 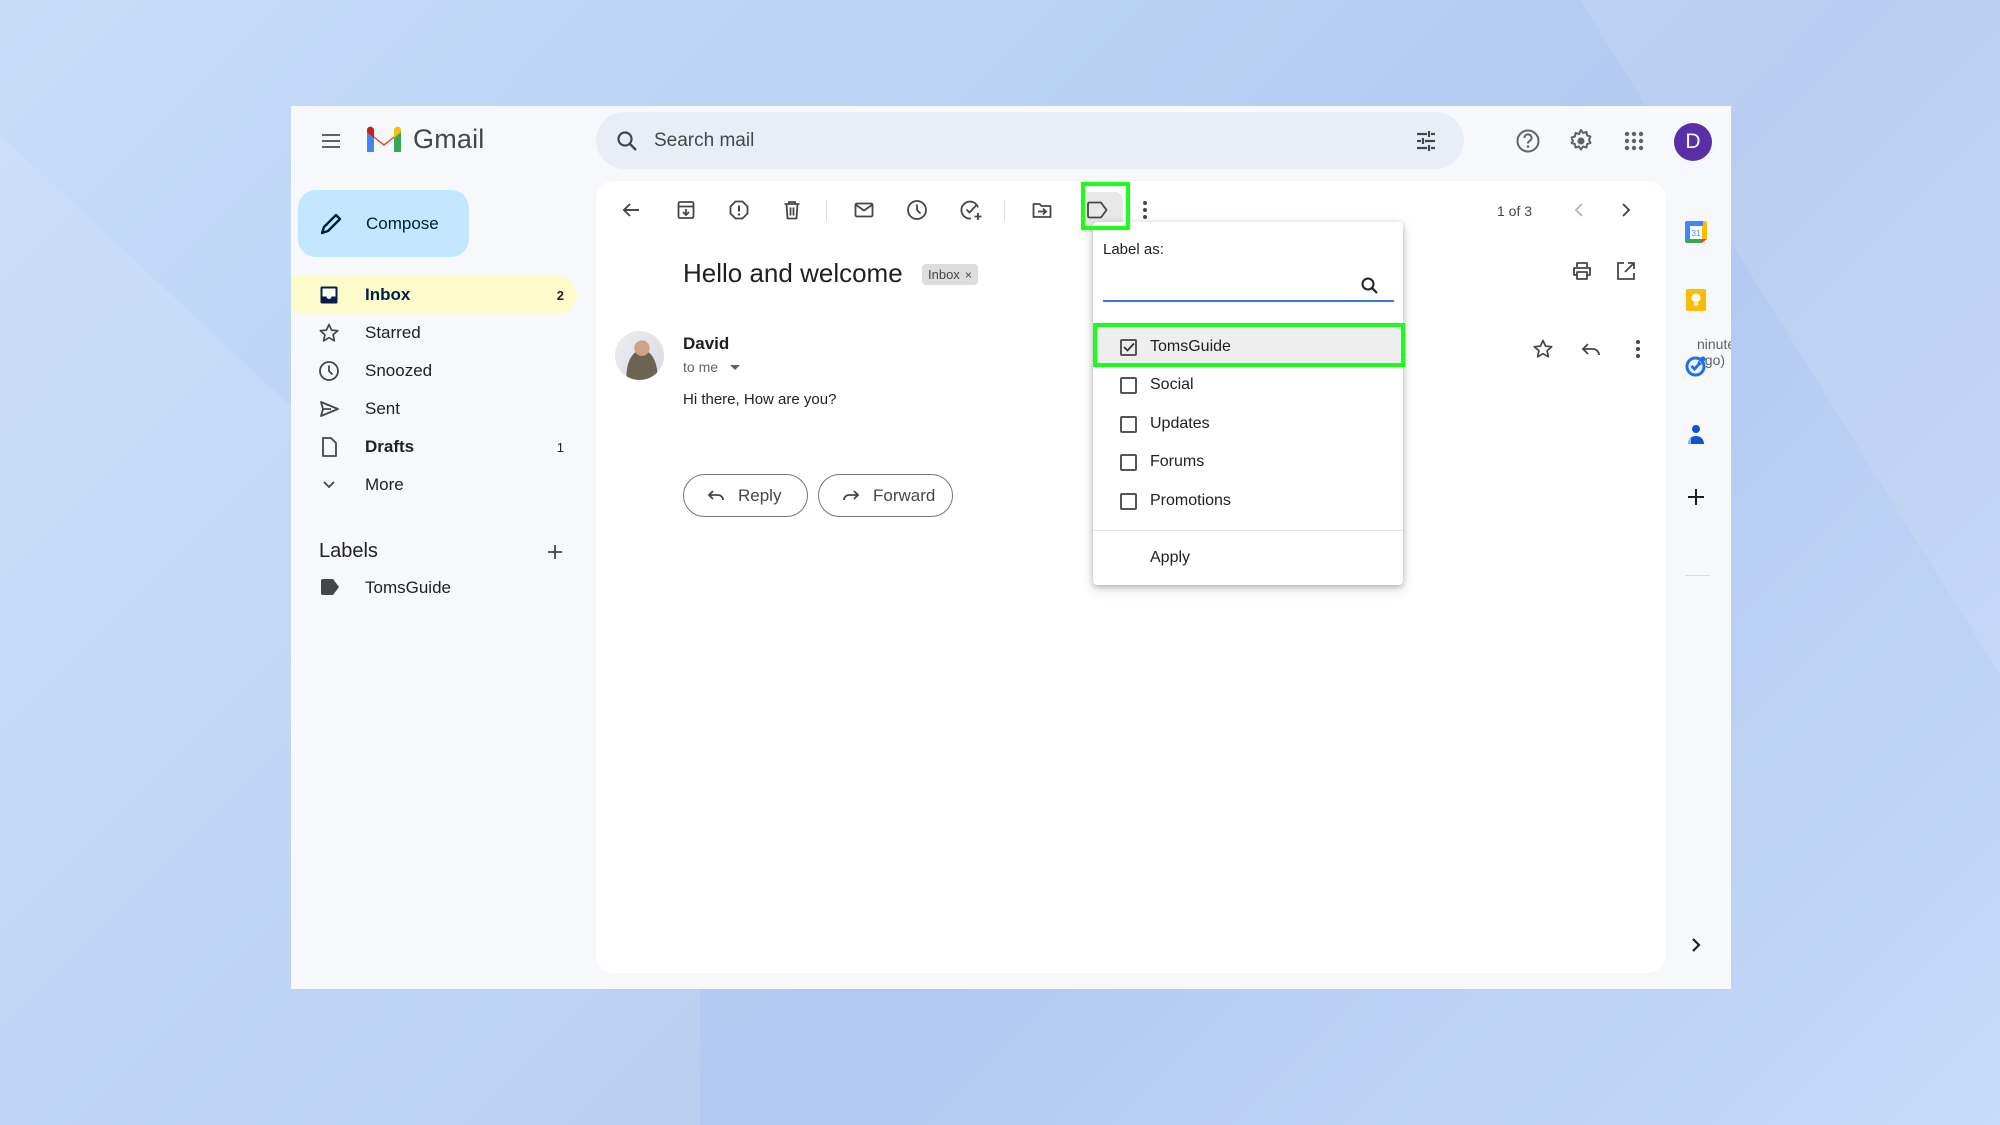 I want to click on sidebar-item-sent: Sent, so click(x=434, y=409).